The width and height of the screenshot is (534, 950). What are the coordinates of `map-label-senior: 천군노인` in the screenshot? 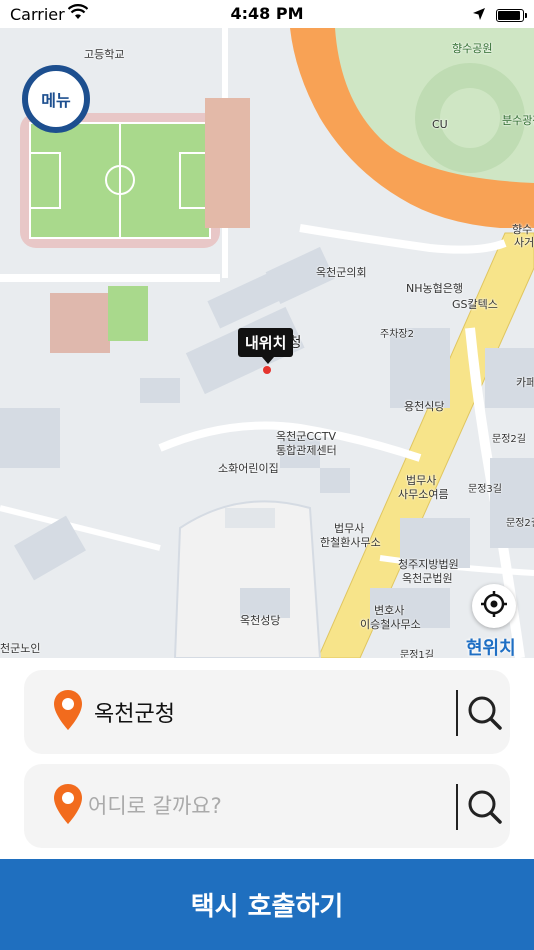 It's located at (20, 648).